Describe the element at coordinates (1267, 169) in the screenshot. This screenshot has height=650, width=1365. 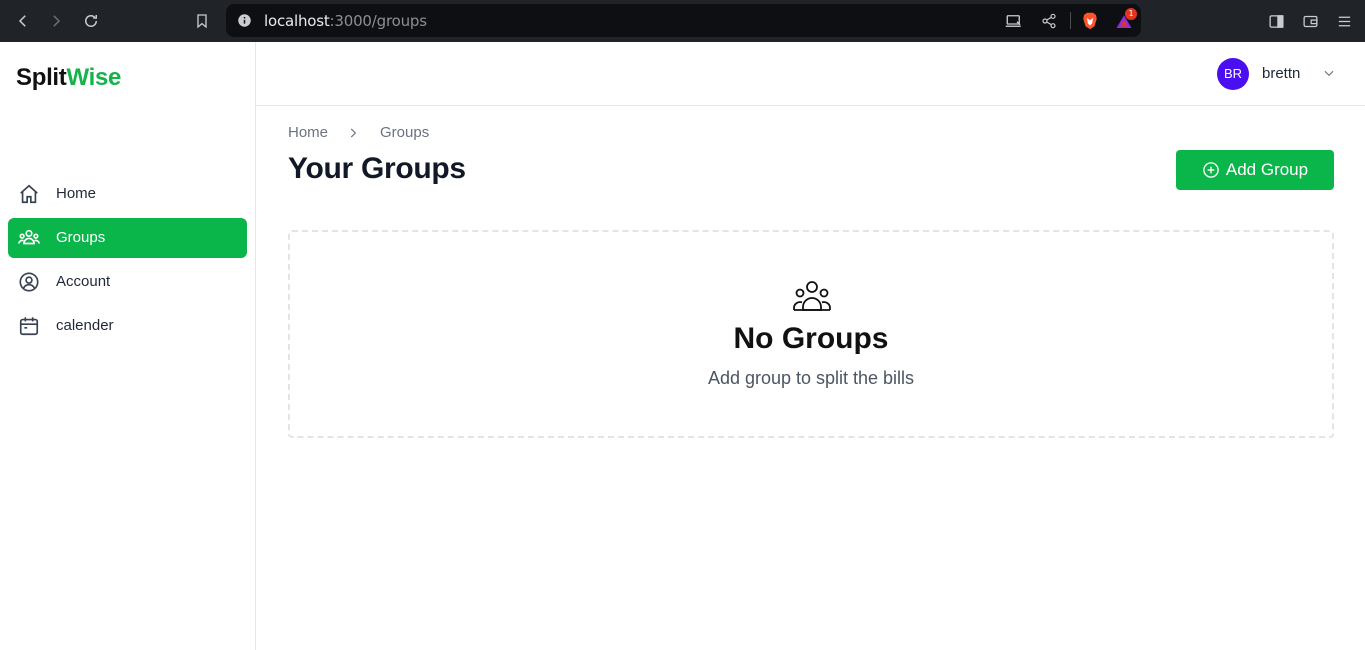
I see `add-group-label: Add Group` at that location.